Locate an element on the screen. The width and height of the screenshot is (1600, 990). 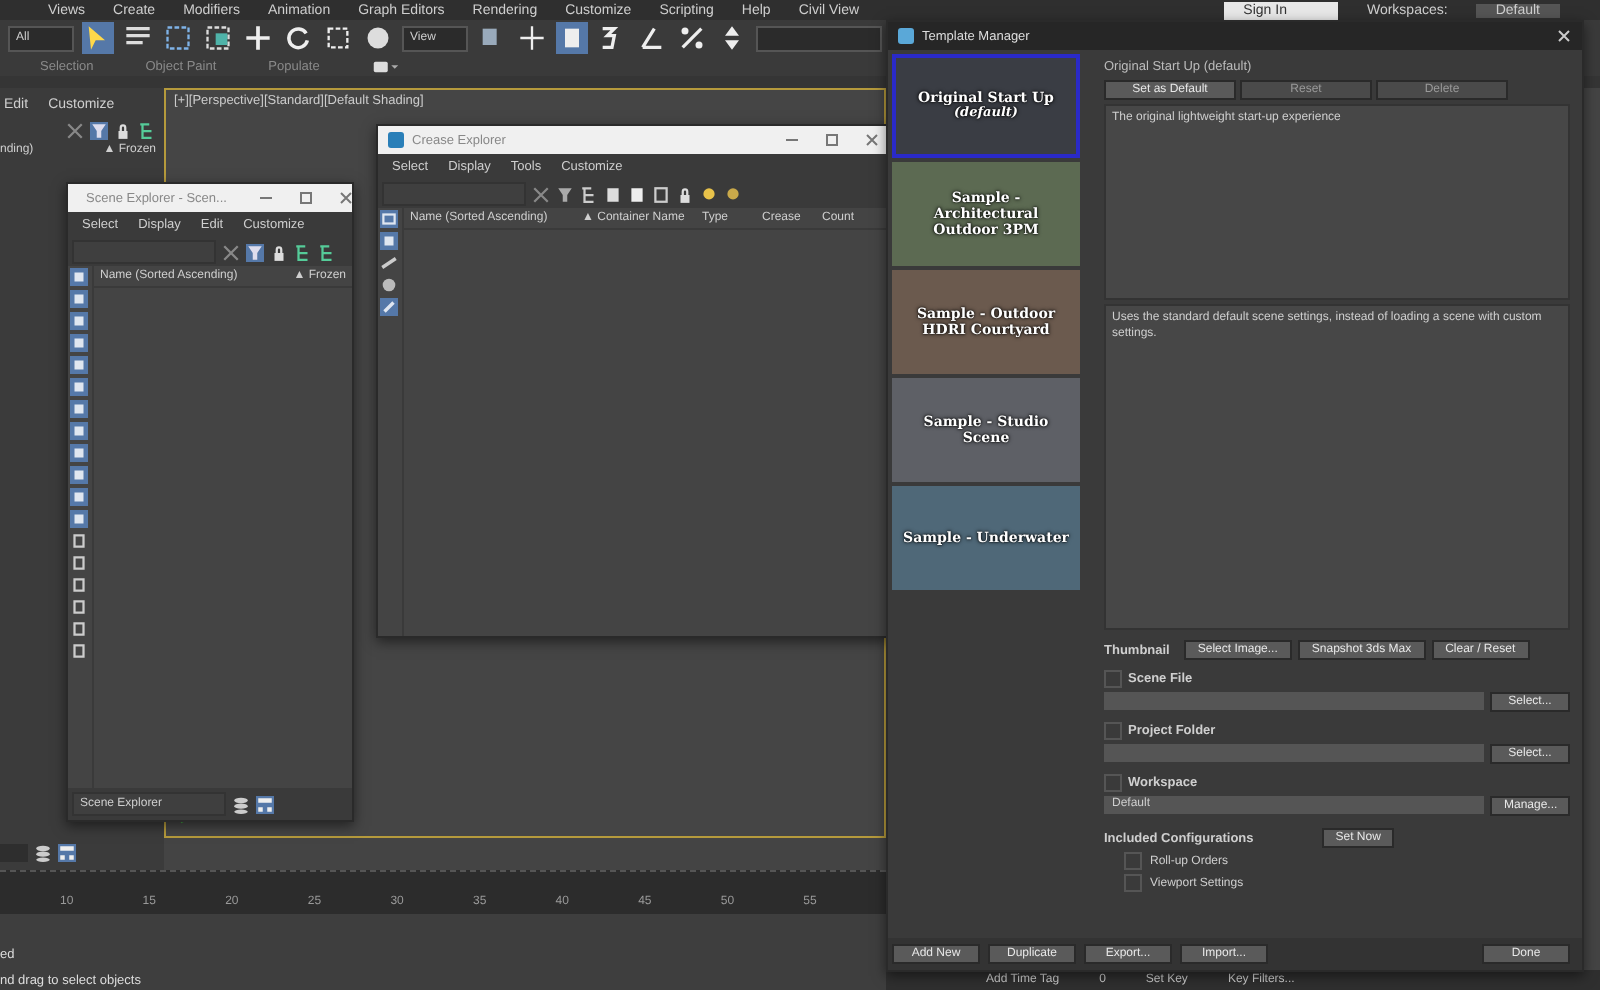
snap-icon is located at coordinates (572, 38).